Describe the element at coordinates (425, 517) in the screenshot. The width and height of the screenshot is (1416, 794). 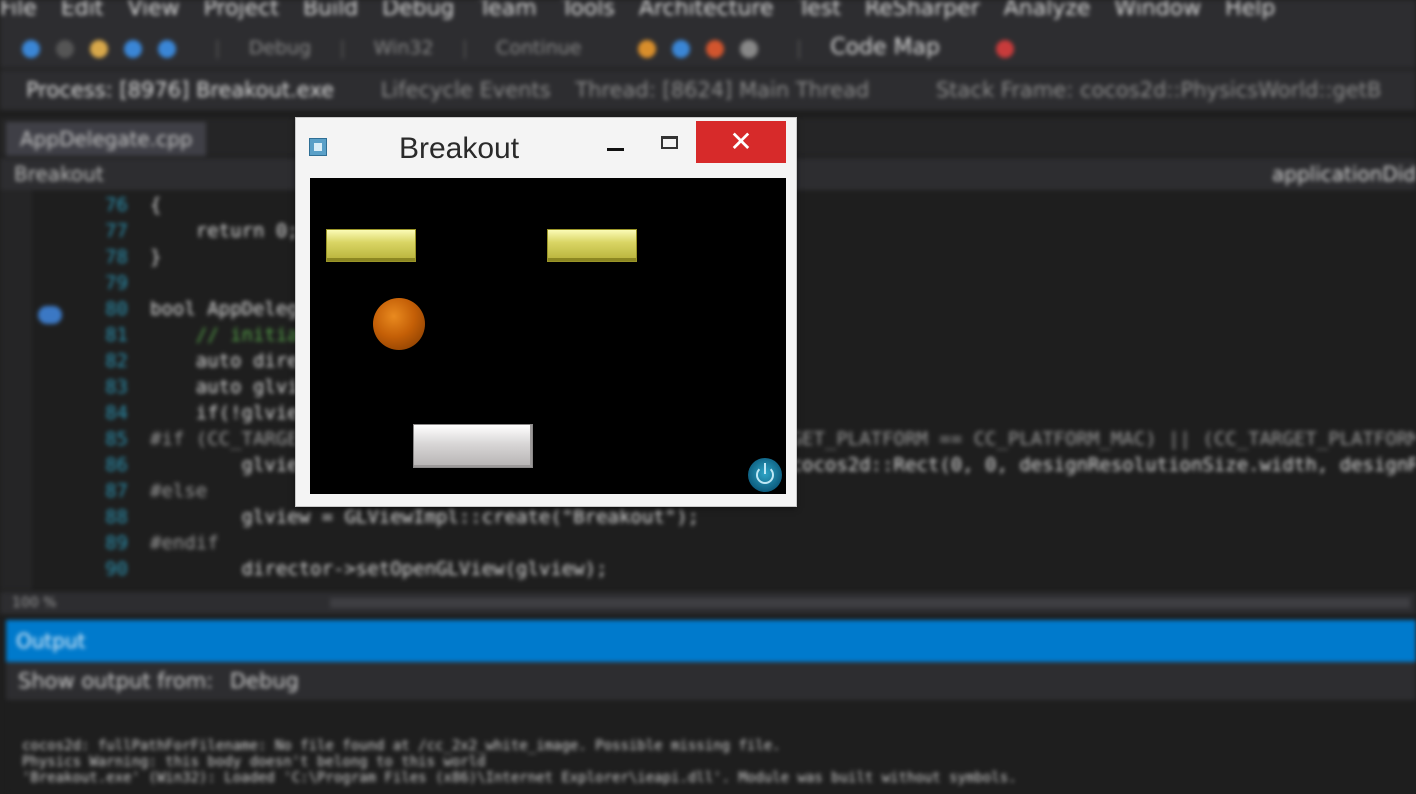
I see `code-text: glview = GLViewImpl::create("Breakout");` at that location.